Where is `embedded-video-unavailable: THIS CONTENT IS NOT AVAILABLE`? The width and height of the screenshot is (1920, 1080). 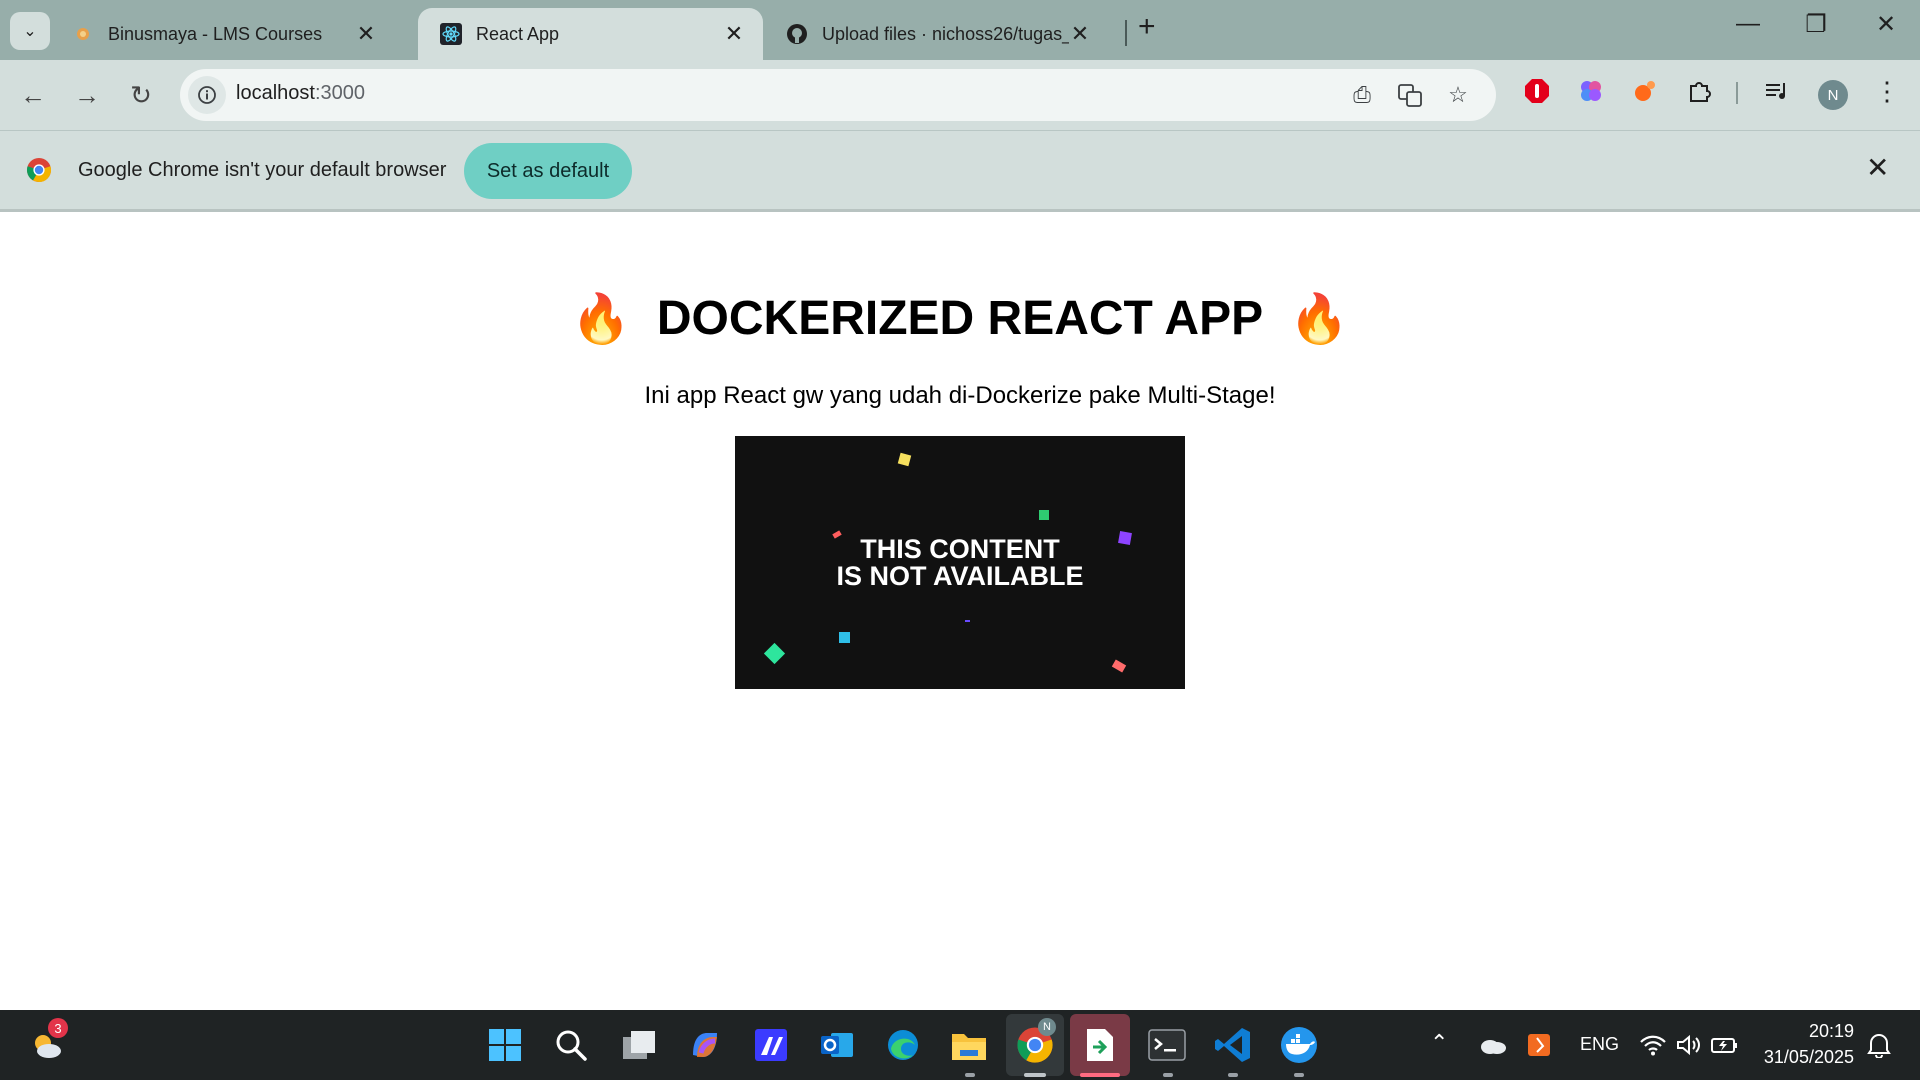
embedded-video-unavailable: THIS CONTENT IS NOT AVAILABLE is located at coordinates (960, 562).